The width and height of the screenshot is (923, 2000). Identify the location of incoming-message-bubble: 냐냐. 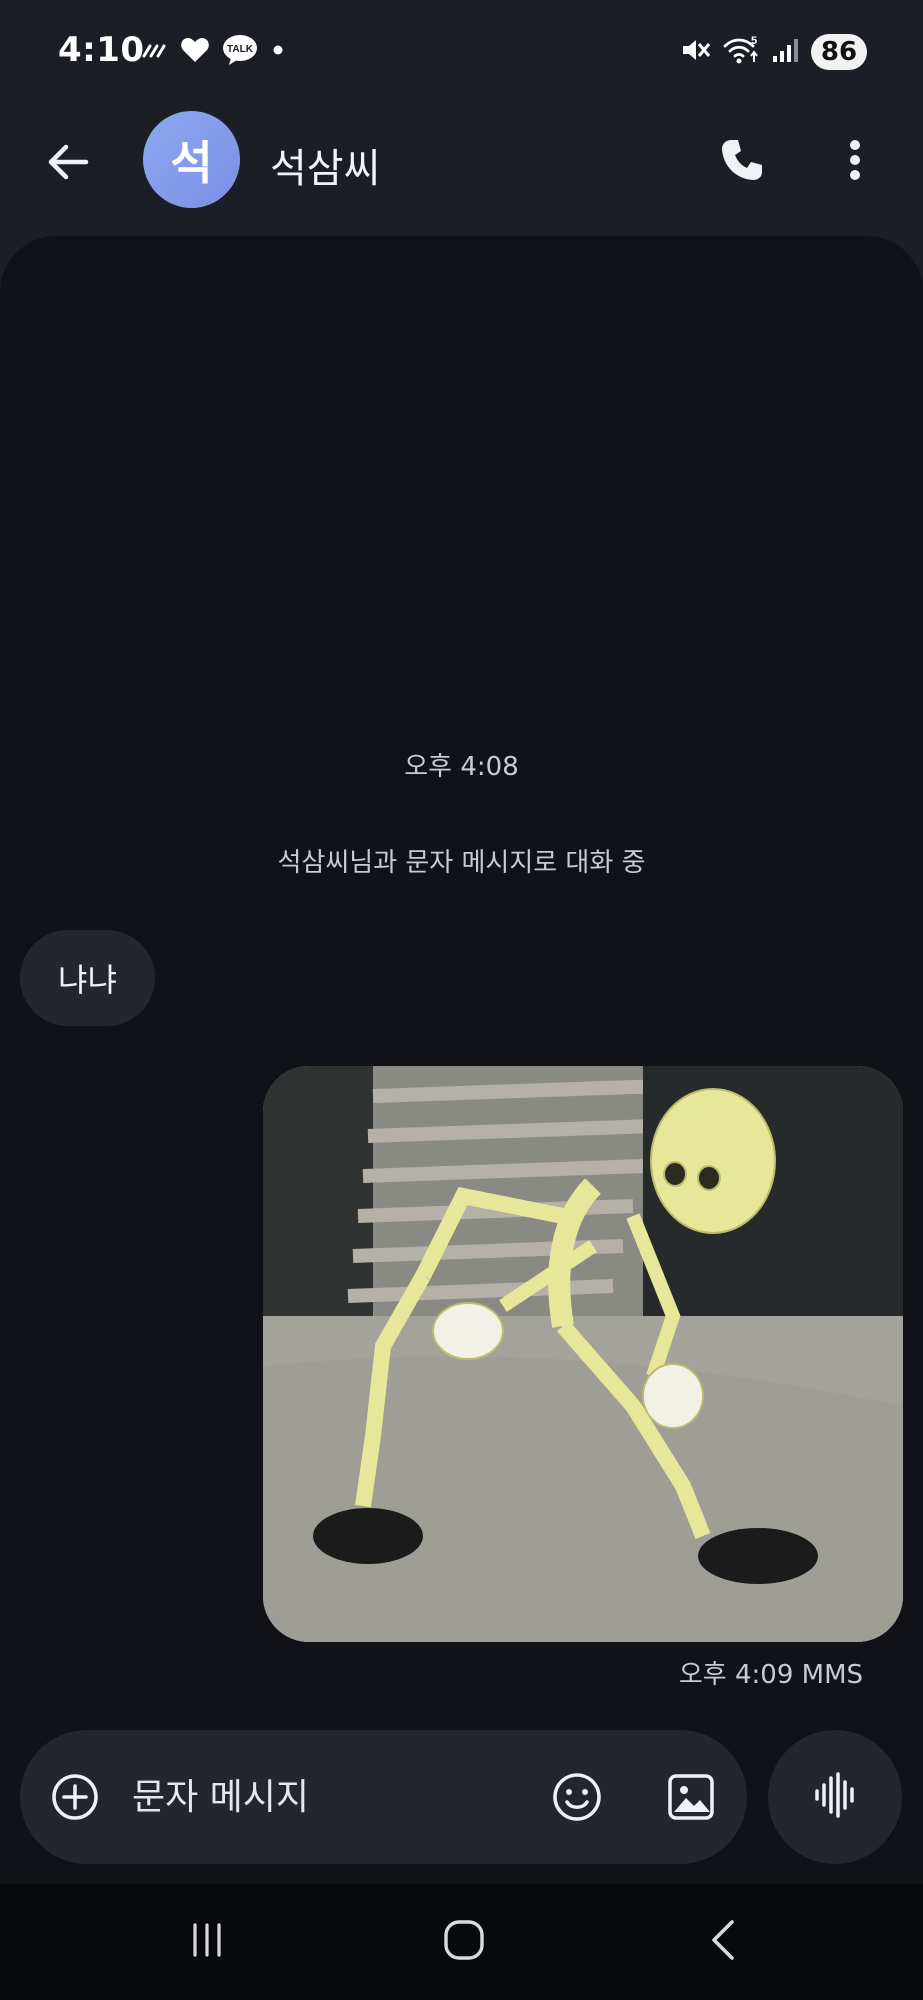
(87, 978).